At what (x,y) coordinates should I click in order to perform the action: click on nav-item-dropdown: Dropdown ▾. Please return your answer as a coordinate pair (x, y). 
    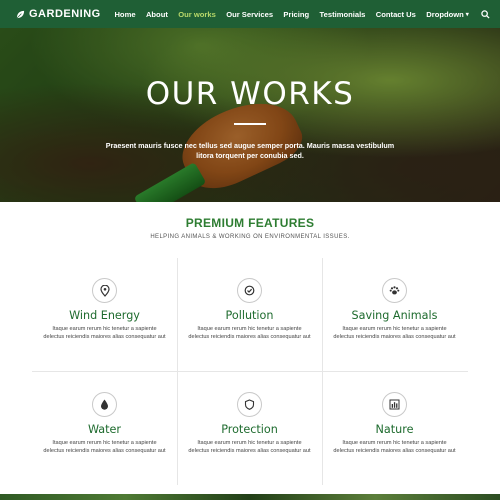
    Looking at the image, I should click on (447, 14).